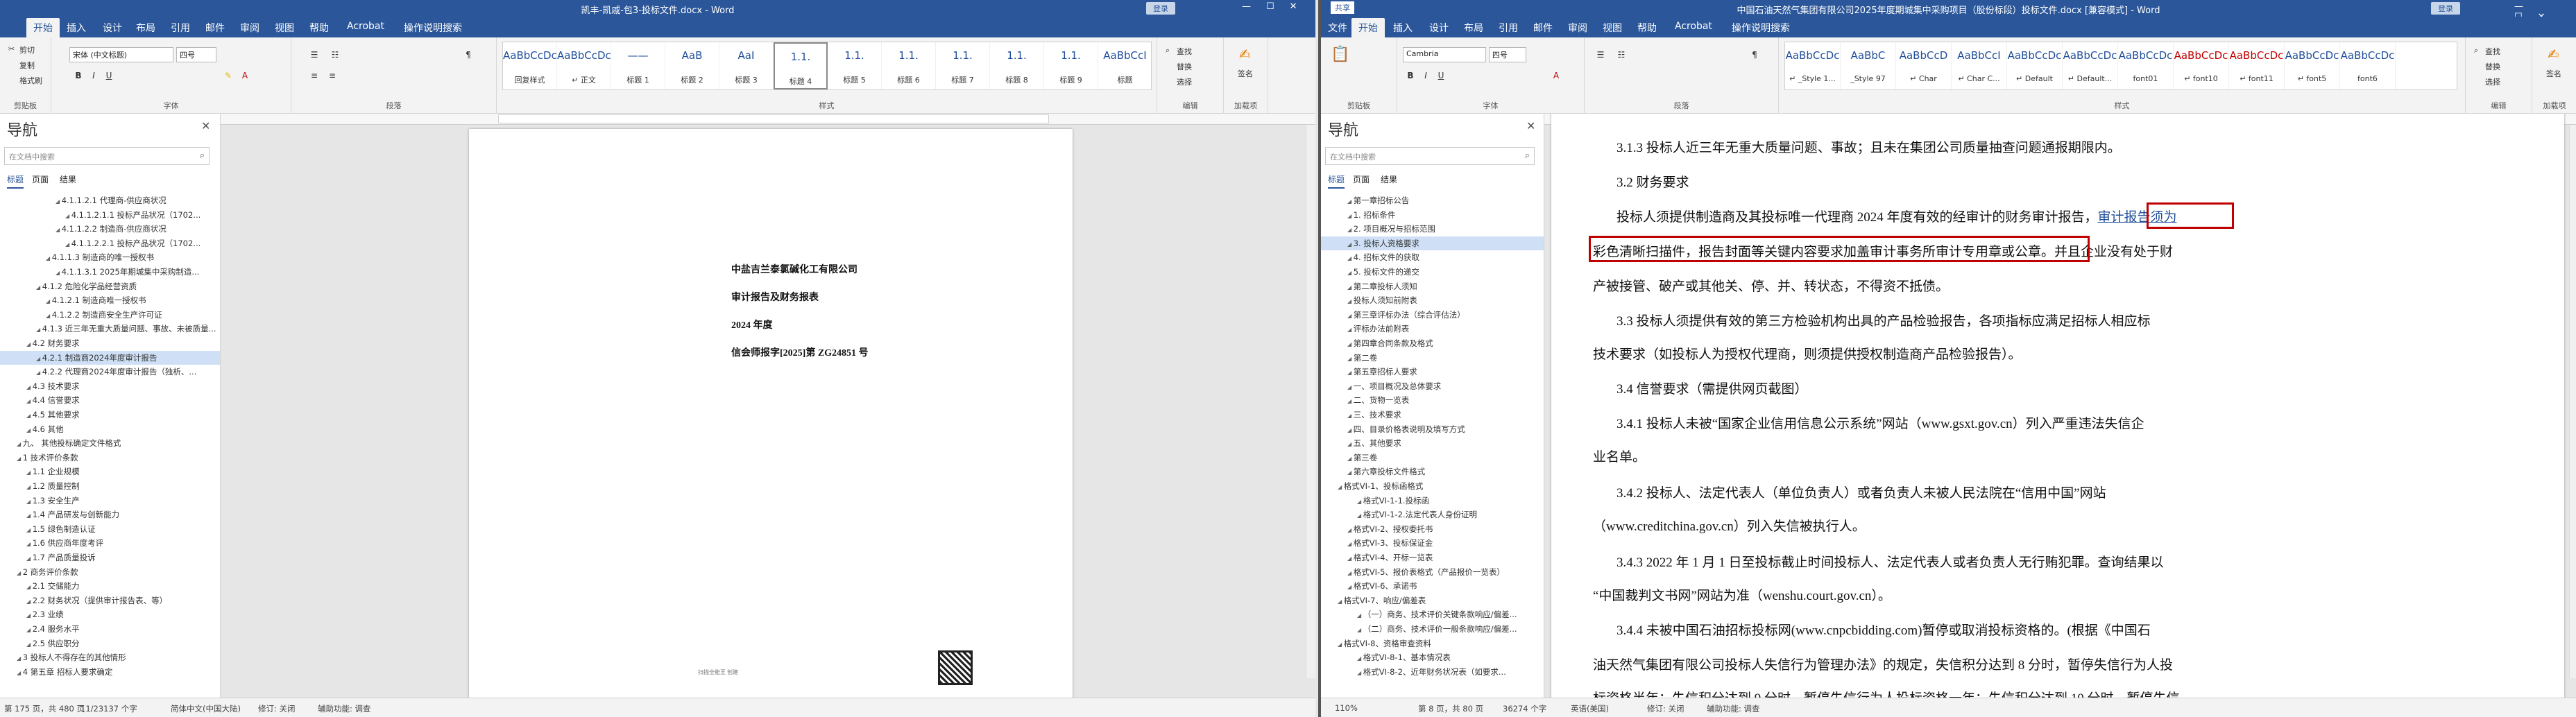 The width and height of the screenshot is (2576, 717). Describe the element at coordinates (2445, 8) in the screenshot. I see `login-button: 登录` at that location.